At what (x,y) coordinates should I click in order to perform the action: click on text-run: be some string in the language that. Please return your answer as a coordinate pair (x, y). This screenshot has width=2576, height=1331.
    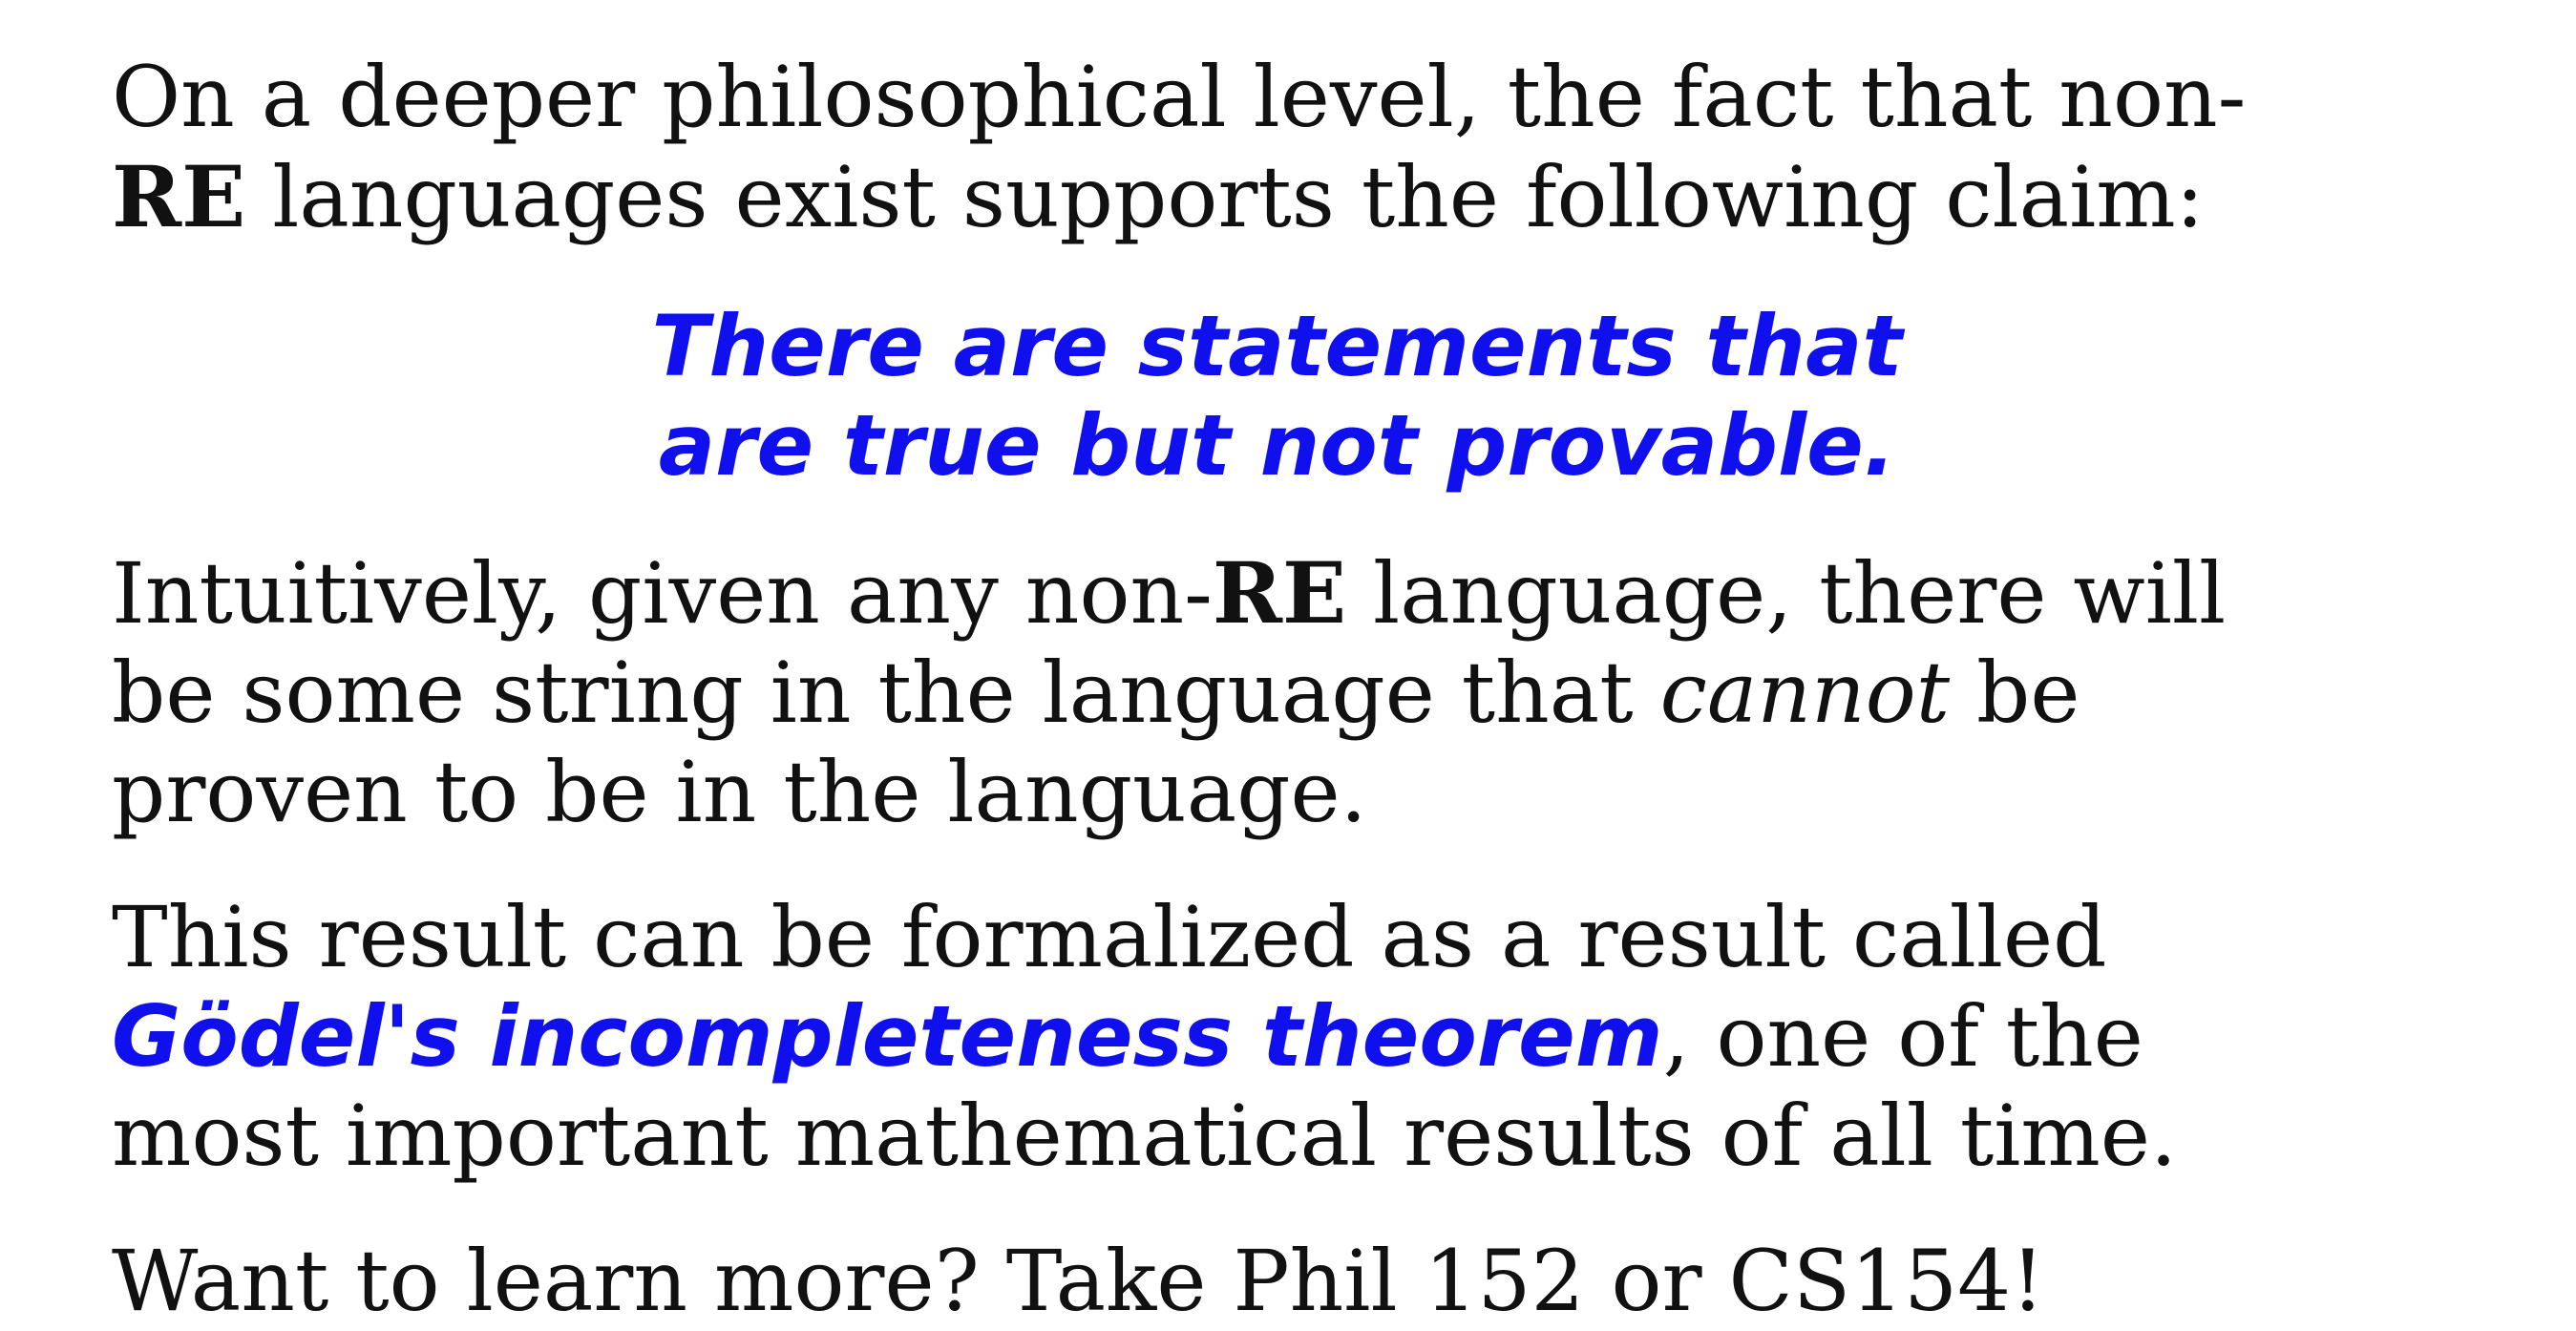
    Looking at the image, I should click on (886, 693).